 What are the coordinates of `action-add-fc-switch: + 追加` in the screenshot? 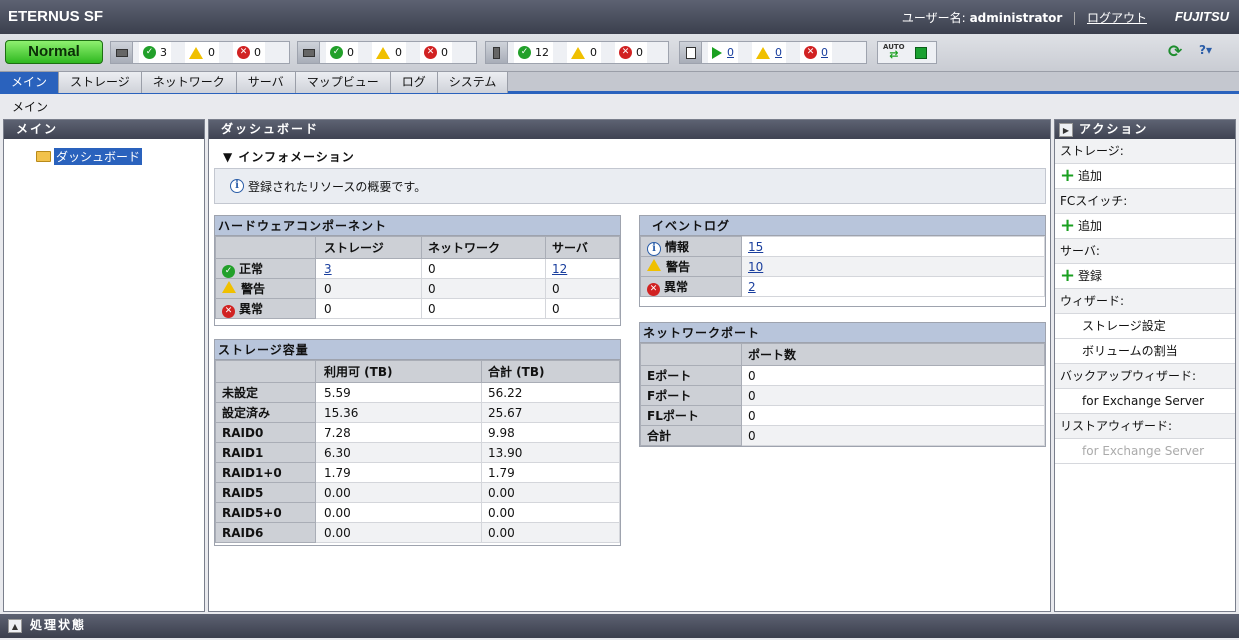 It's located at (1145, 226).